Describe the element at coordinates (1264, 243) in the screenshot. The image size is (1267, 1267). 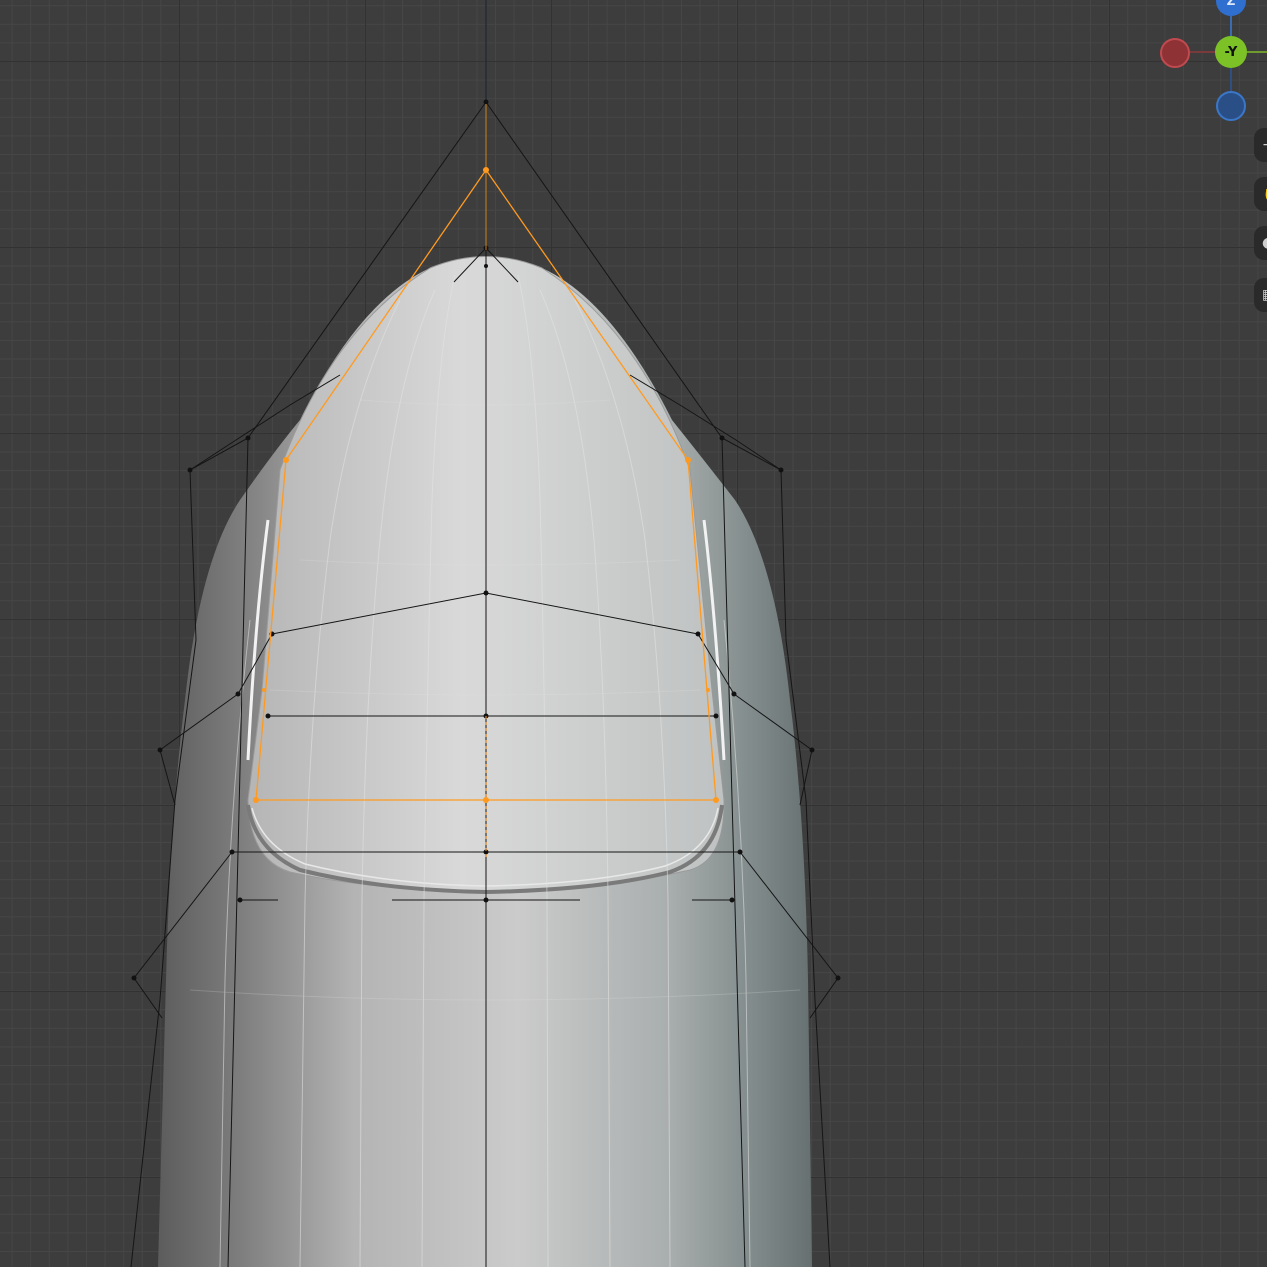
I see `camera-icon: ●` at that location.